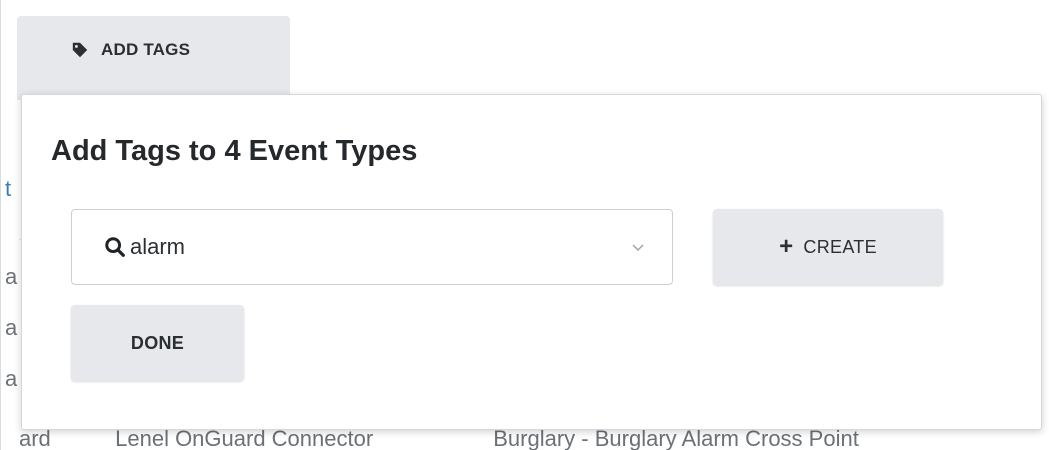 The image size is (1049, 450). I want to click on chevron-down-icon, so click(638, 248).